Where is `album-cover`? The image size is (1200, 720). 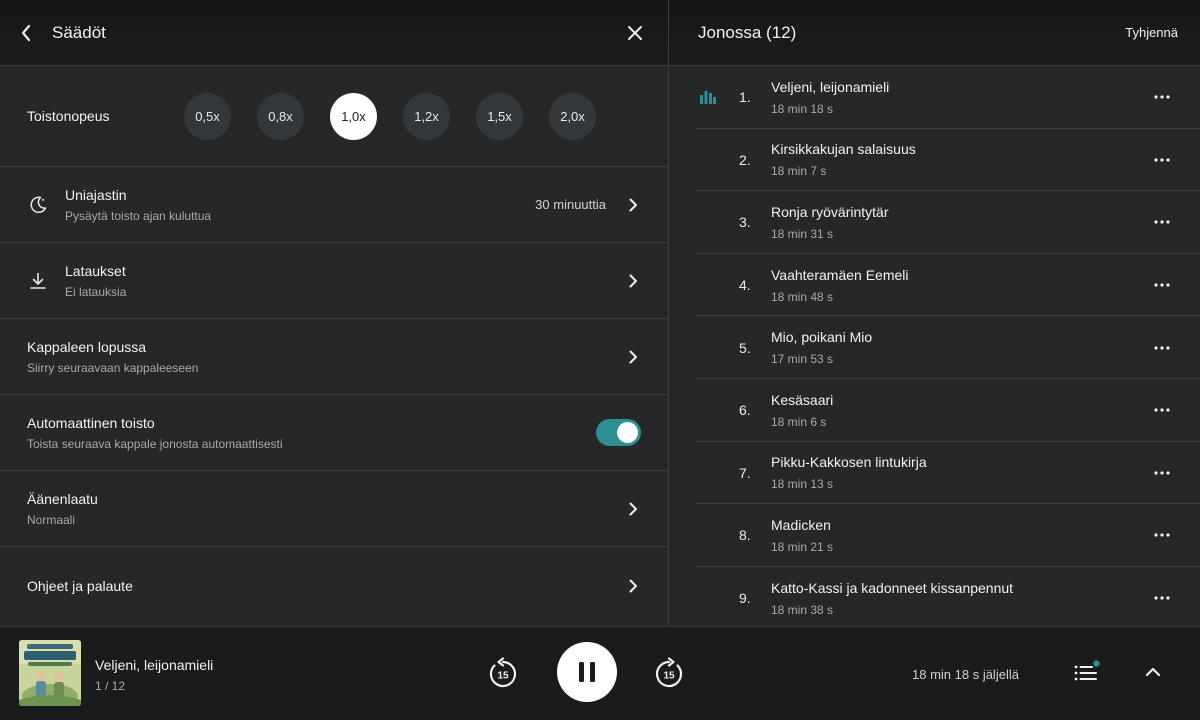
album-cover is located at coordinates (50, 673).